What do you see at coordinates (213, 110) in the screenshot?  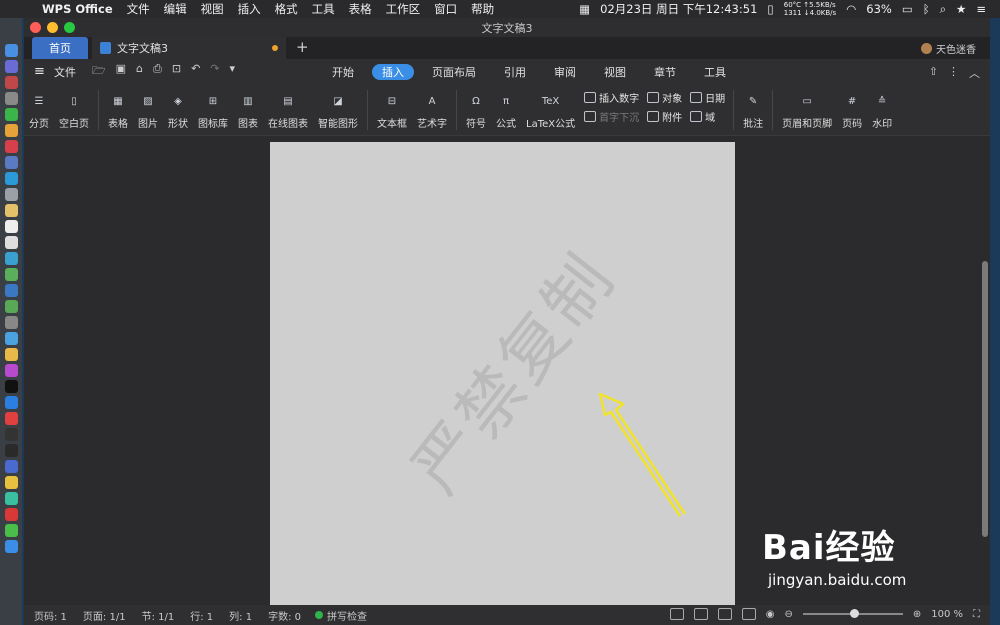 I see `icon-library-button: ⊞ 图标库` at bounding box center [213, 110].